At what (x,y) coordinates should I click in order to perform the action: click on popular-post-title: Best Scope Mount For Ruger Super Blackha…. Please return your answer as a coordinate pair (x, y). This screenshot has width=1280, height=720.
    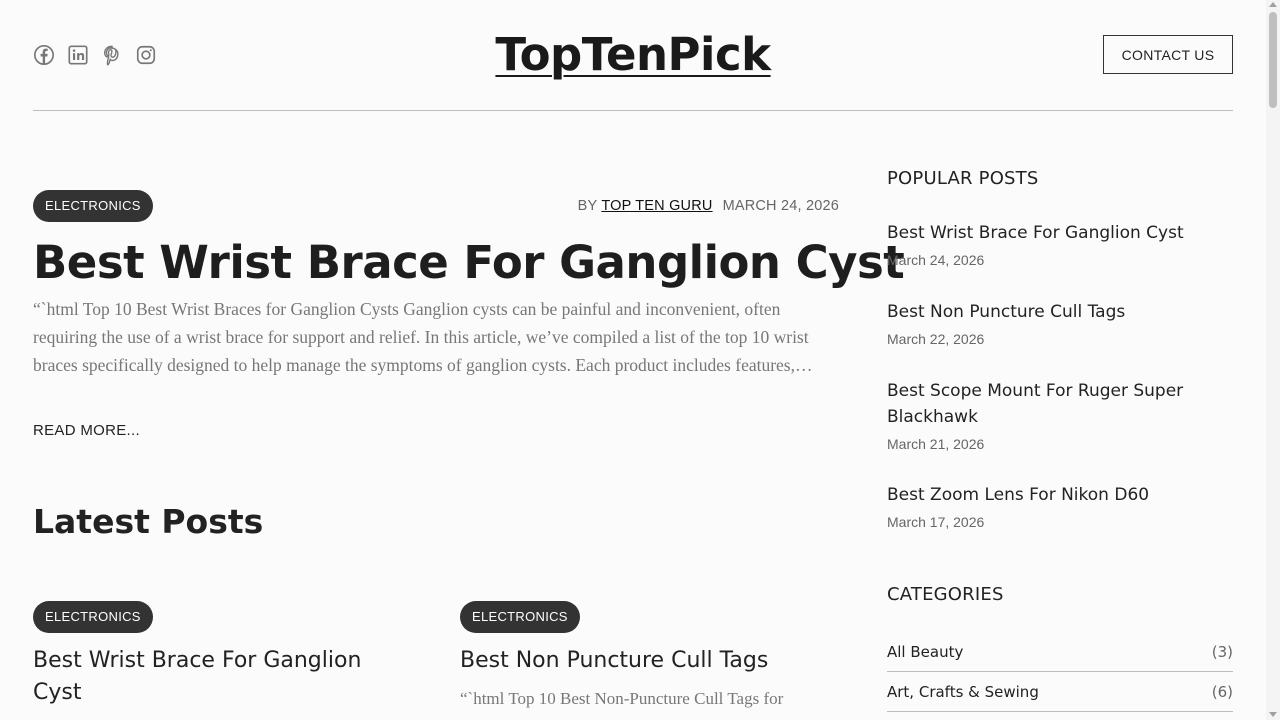
    Looking at the image, I should click on (1060, 404).